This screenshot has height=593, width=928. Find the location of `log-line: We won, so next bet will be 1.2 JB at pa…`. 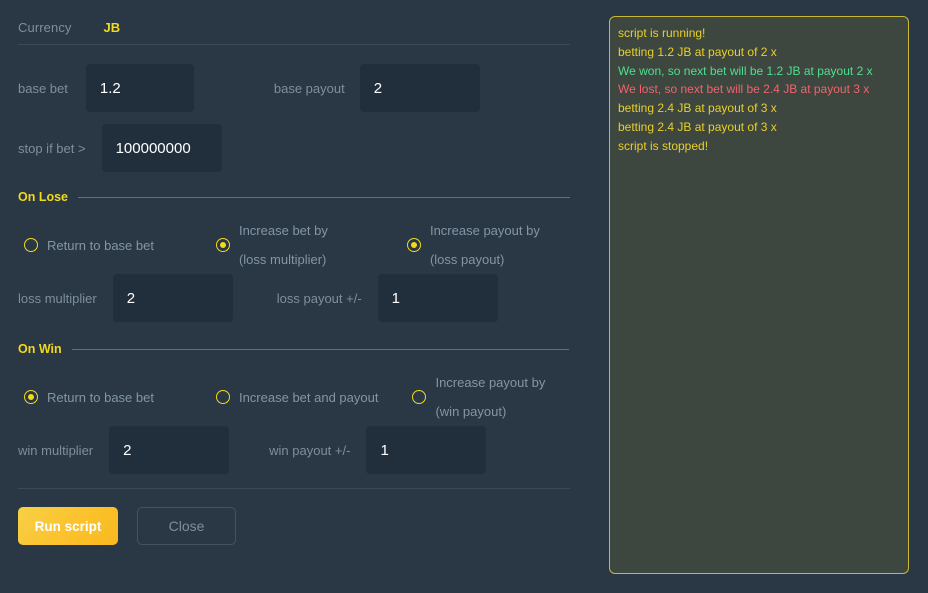

log-line: We won, so next bet will be 1.2 JB at pa… is located at coordinates (745, 70).